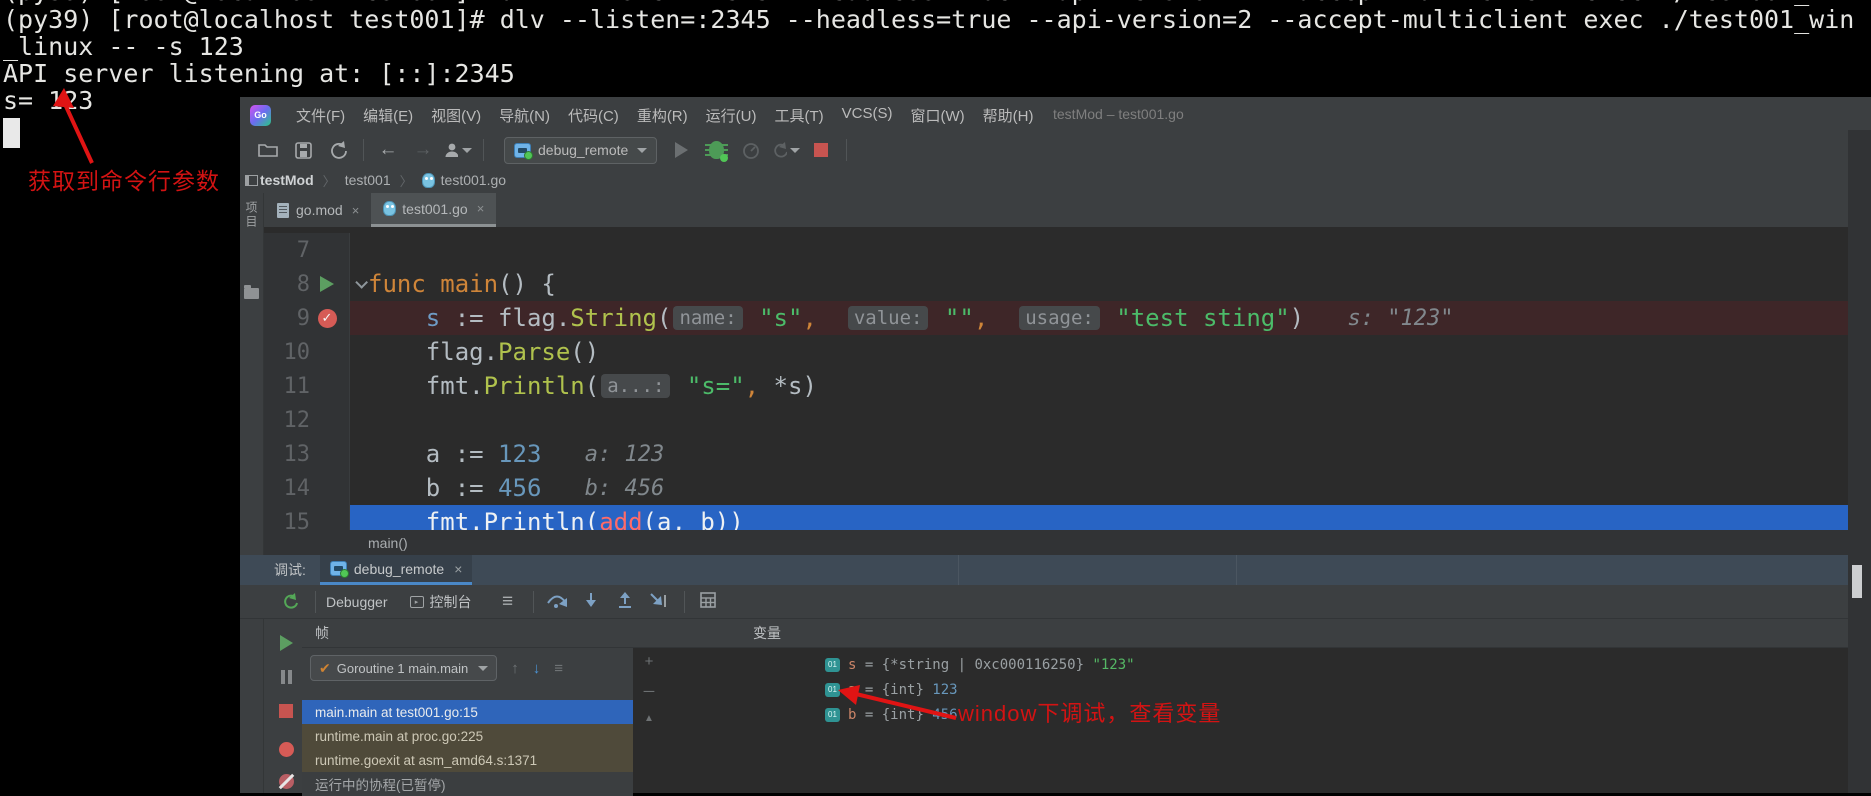  Describe the element at coordinates (1056, 352) in the screenshot. I see `editor-line: 10 flag. Parse()` at that location.